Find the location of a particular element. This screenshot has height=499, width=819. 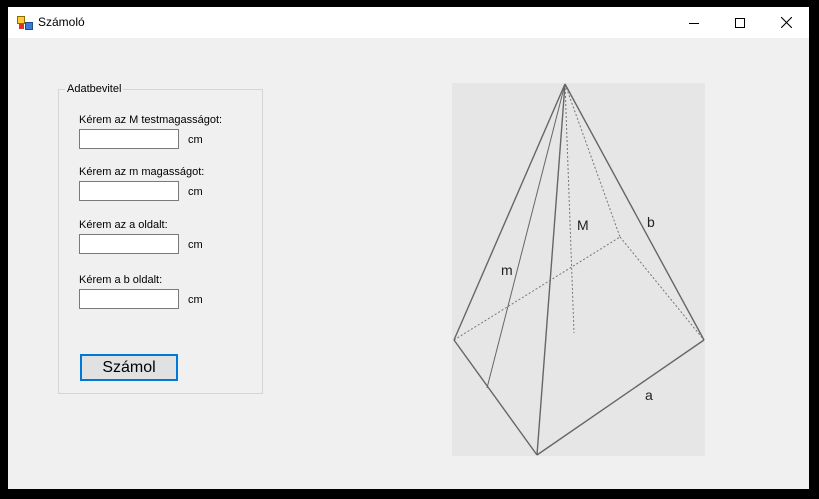

height-m-label: Kérem az m magasságot: is located at coordinates (142, 172).